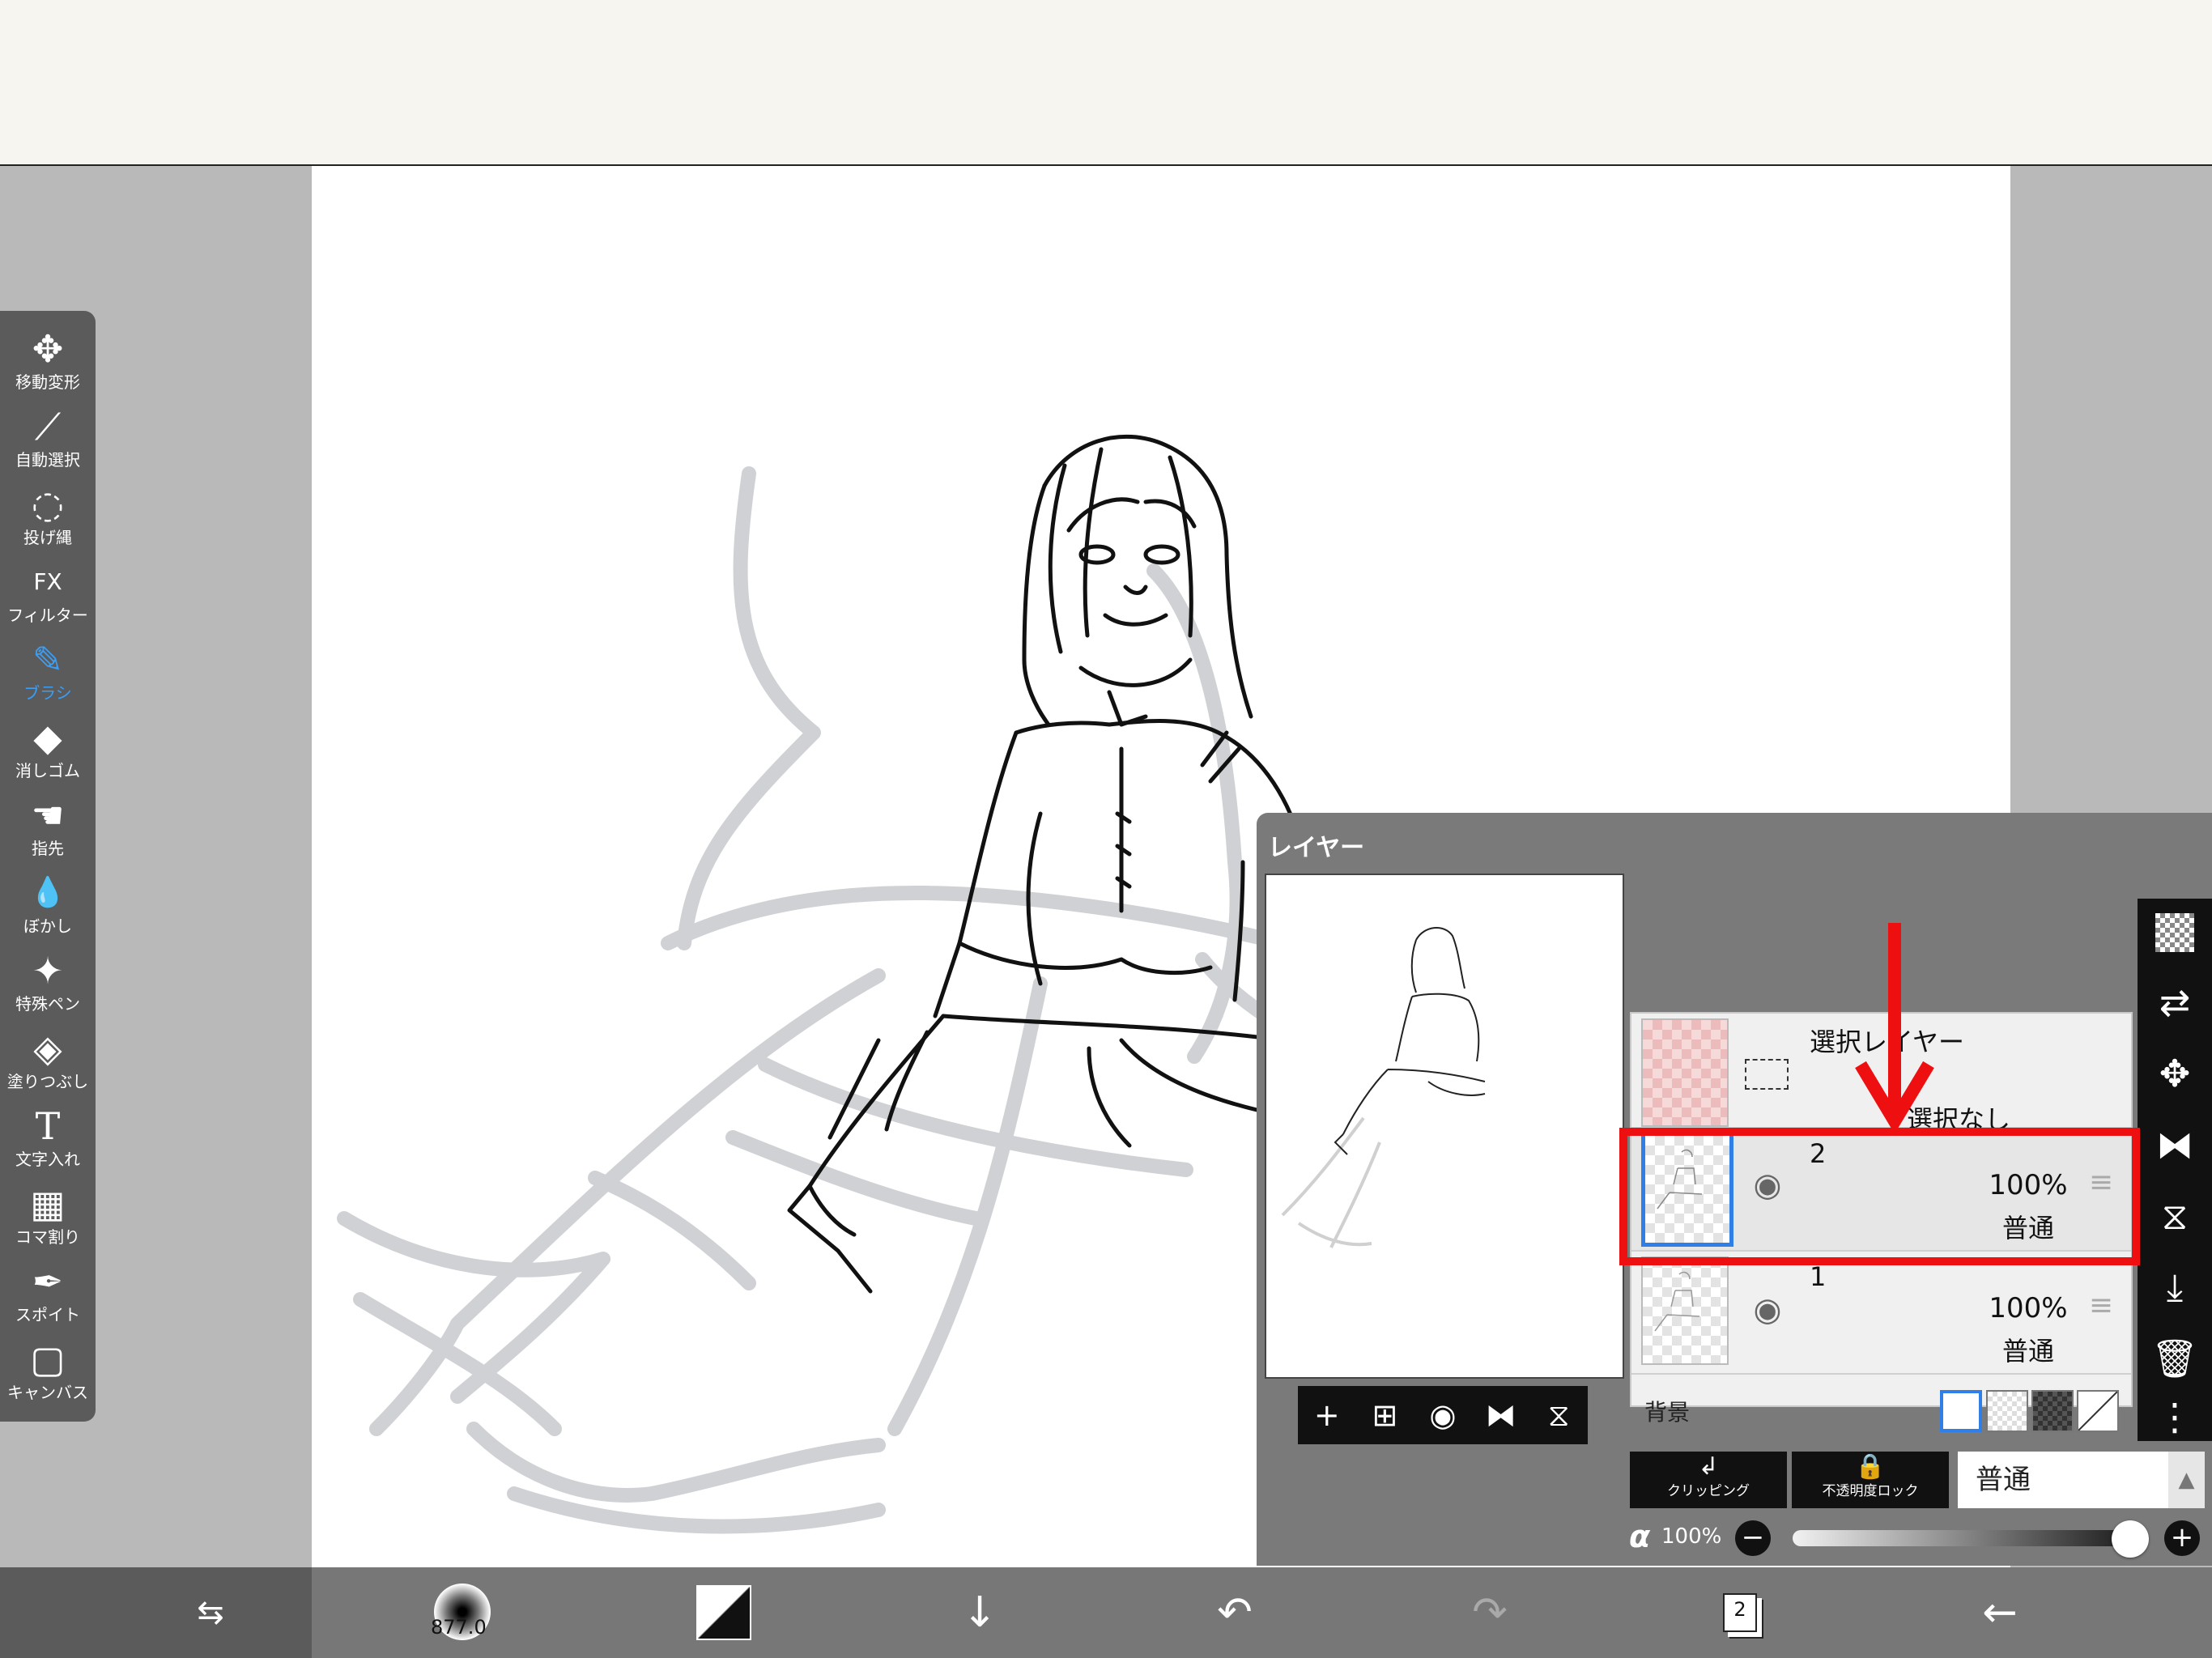 The image size is (2212, 1658). Describe the element at coordinates (1385, 1415) in the screenshot. I see `add-special-layer-button: ⊞` at that location.